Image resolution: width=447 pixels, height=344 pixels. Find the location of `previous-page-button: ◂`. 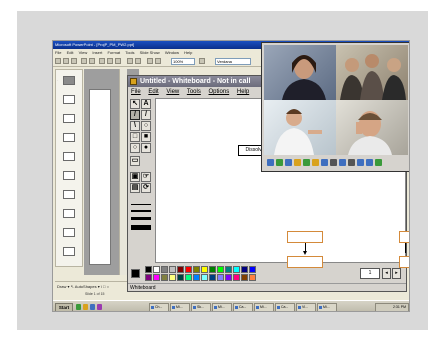

previous-page-button: ◂ is located at coordinates (386, 273).